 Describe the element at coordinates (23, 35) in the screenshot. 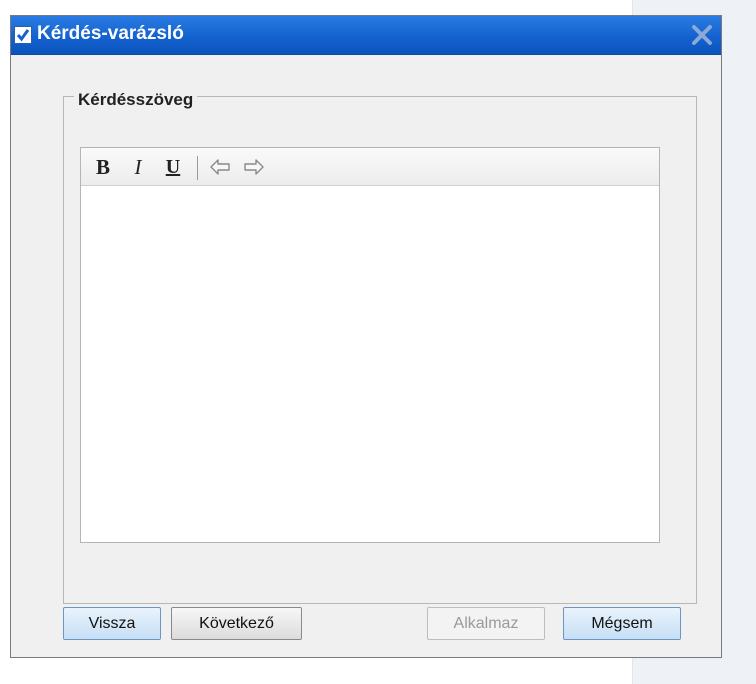

I see `checkbox-icon` at that location.